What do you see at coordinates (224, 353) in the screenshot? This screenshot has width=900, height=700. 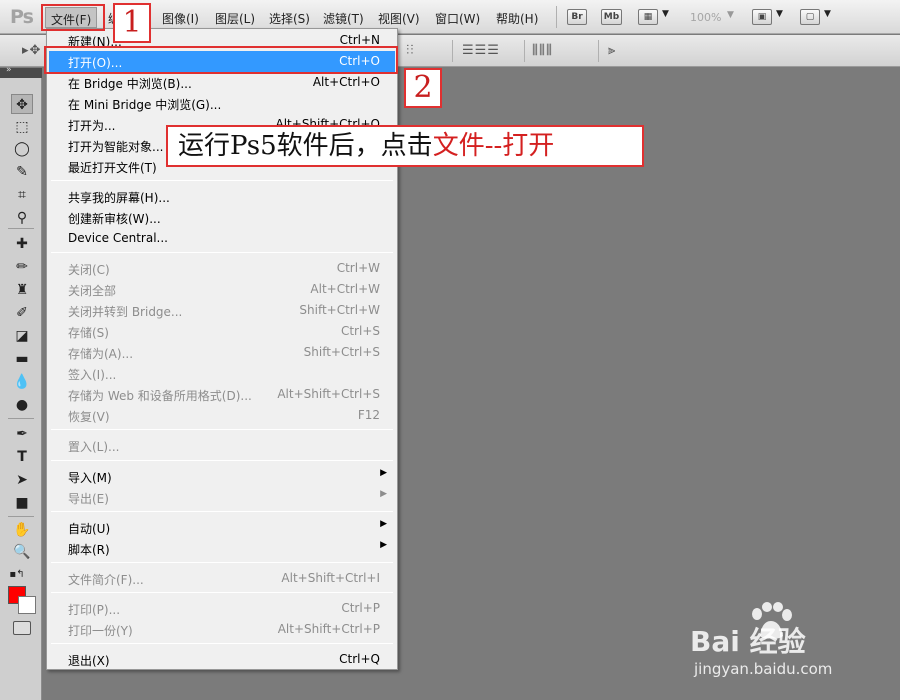 I see `menu-item-save-as: 存储为(A)... Shift+Ctrl+S` at bounding box center [224, 353].